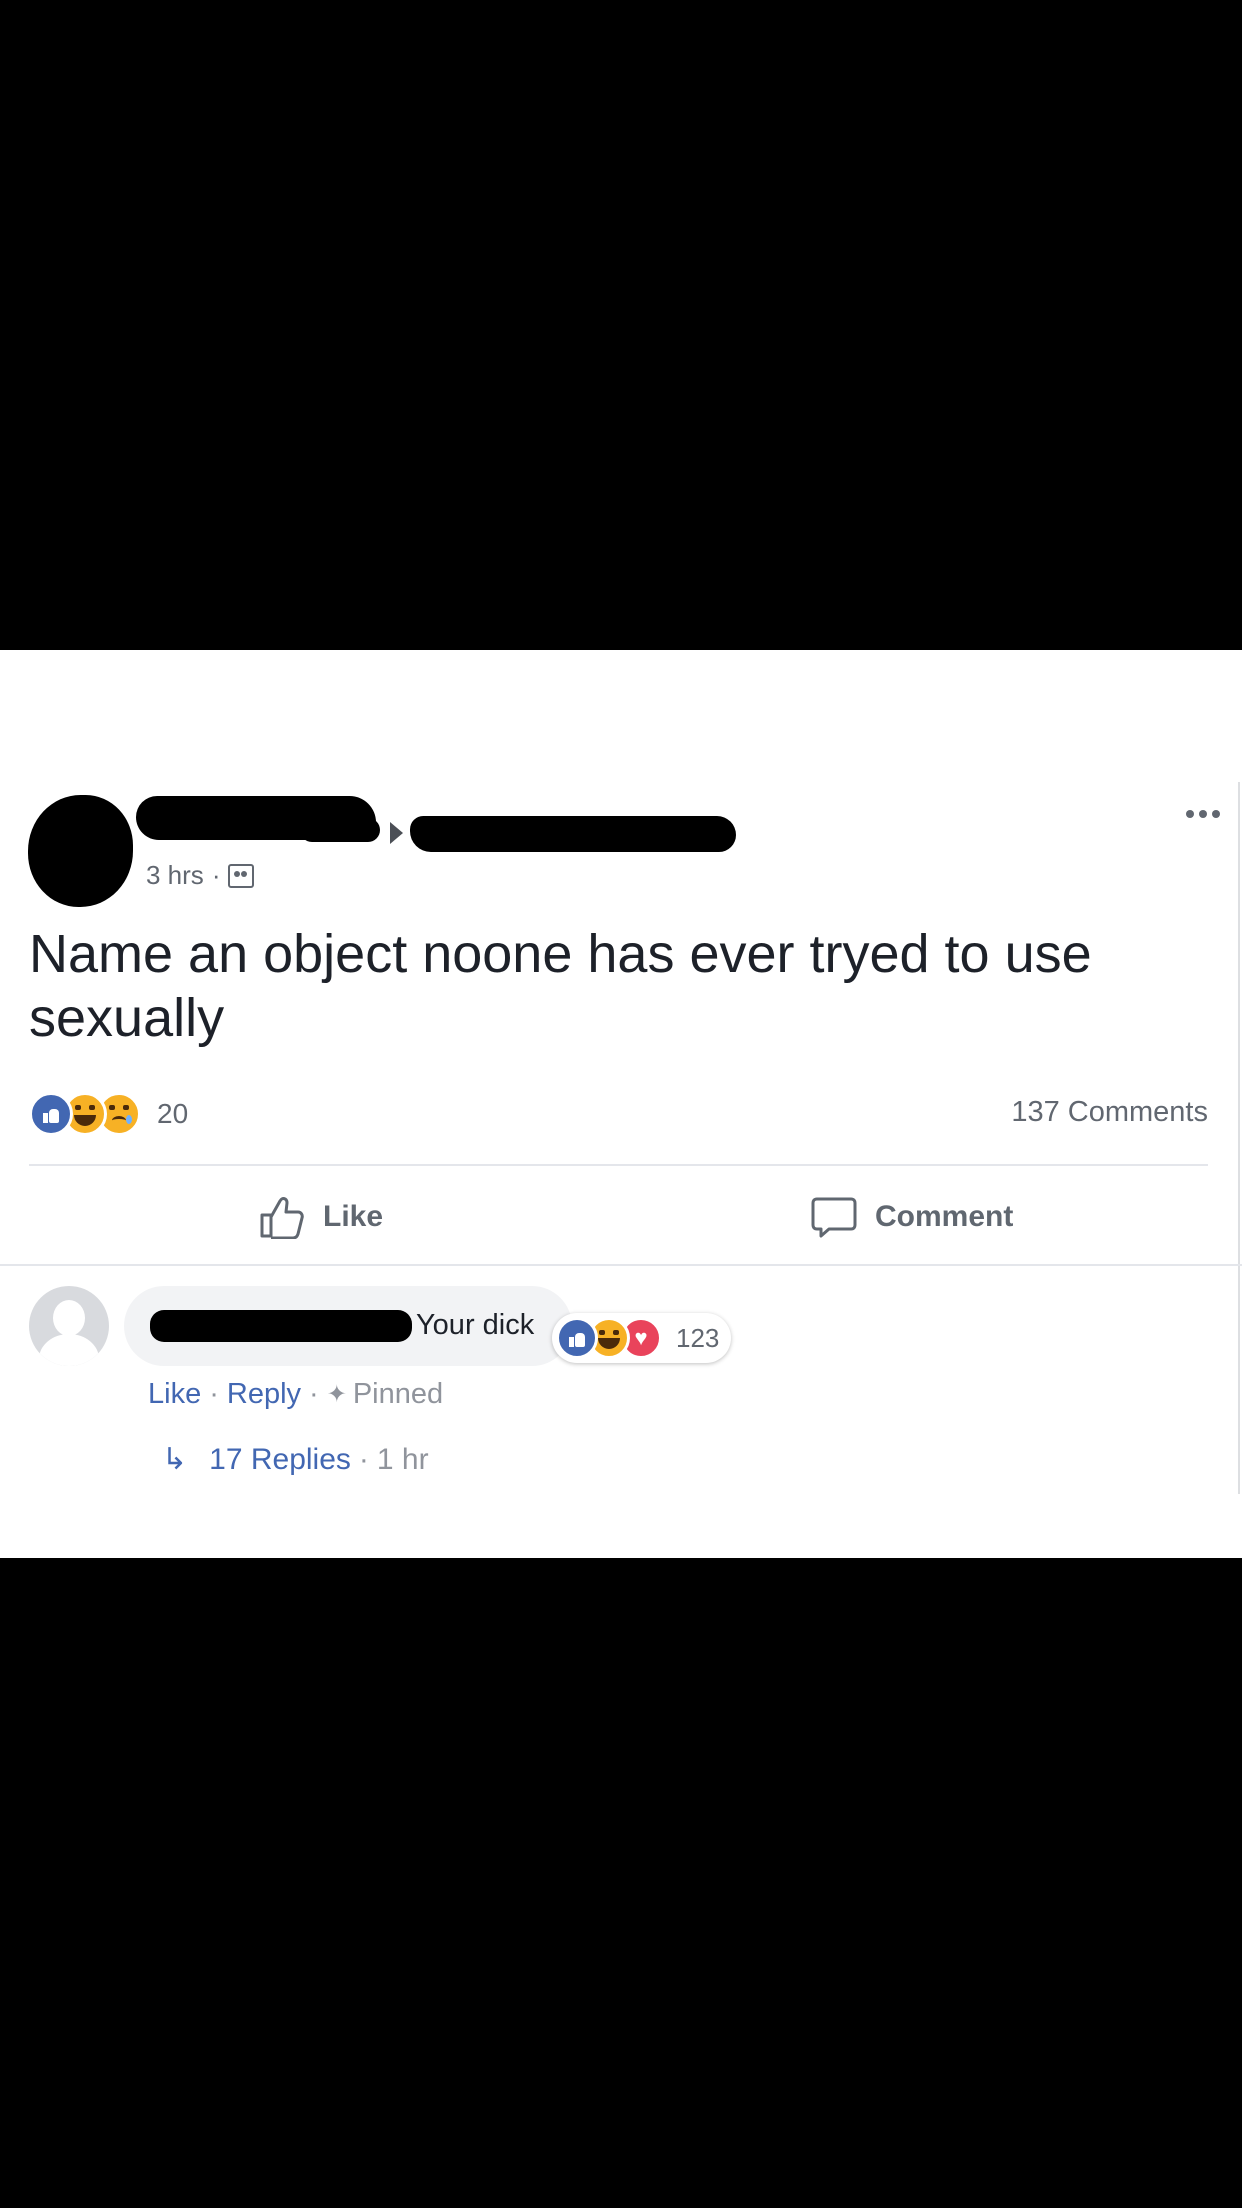 The width and height of the screenshot is (1242, 2208). Describe the element at coordinates (80, 851) in the screenshot. I see `author-avatar-redacted` at that location.